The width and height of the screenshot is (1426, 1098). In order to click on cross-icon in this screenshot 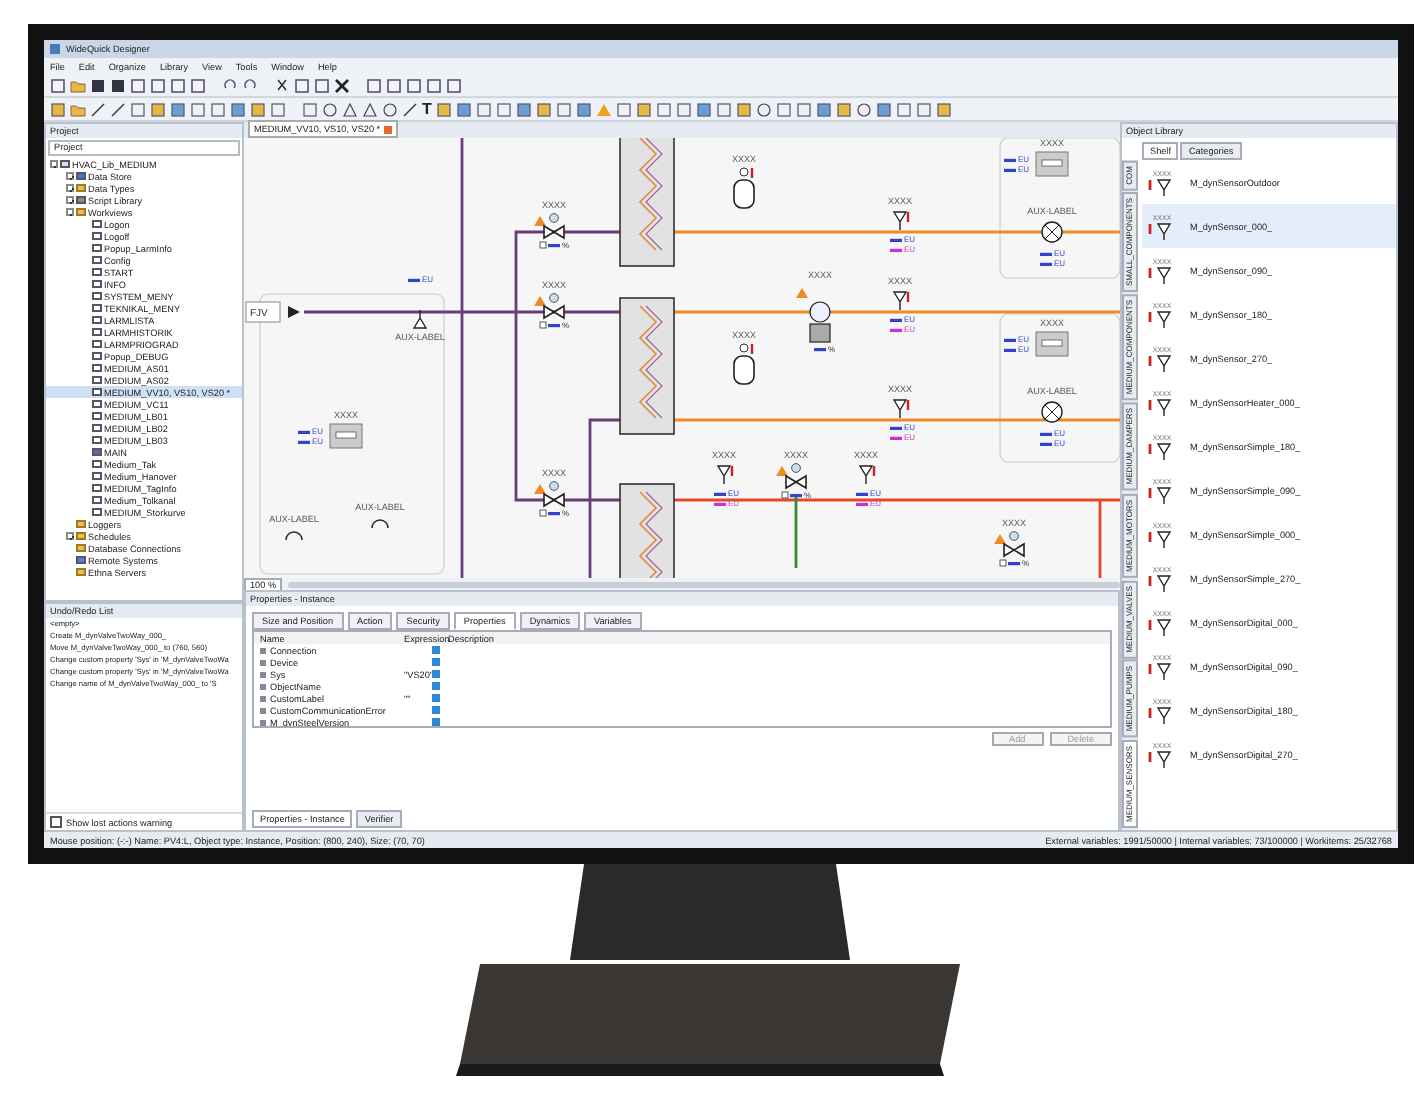, I will do `click(342, 85)`.